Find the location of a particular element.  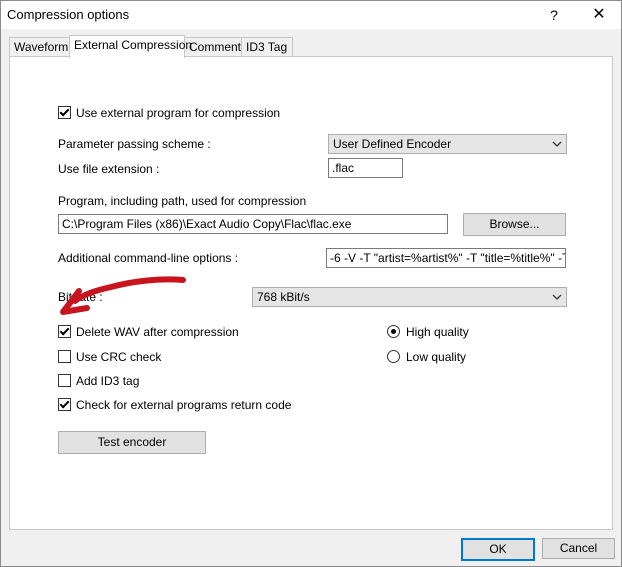

cancel-button: Cancel is located at coordinates (578, 548).